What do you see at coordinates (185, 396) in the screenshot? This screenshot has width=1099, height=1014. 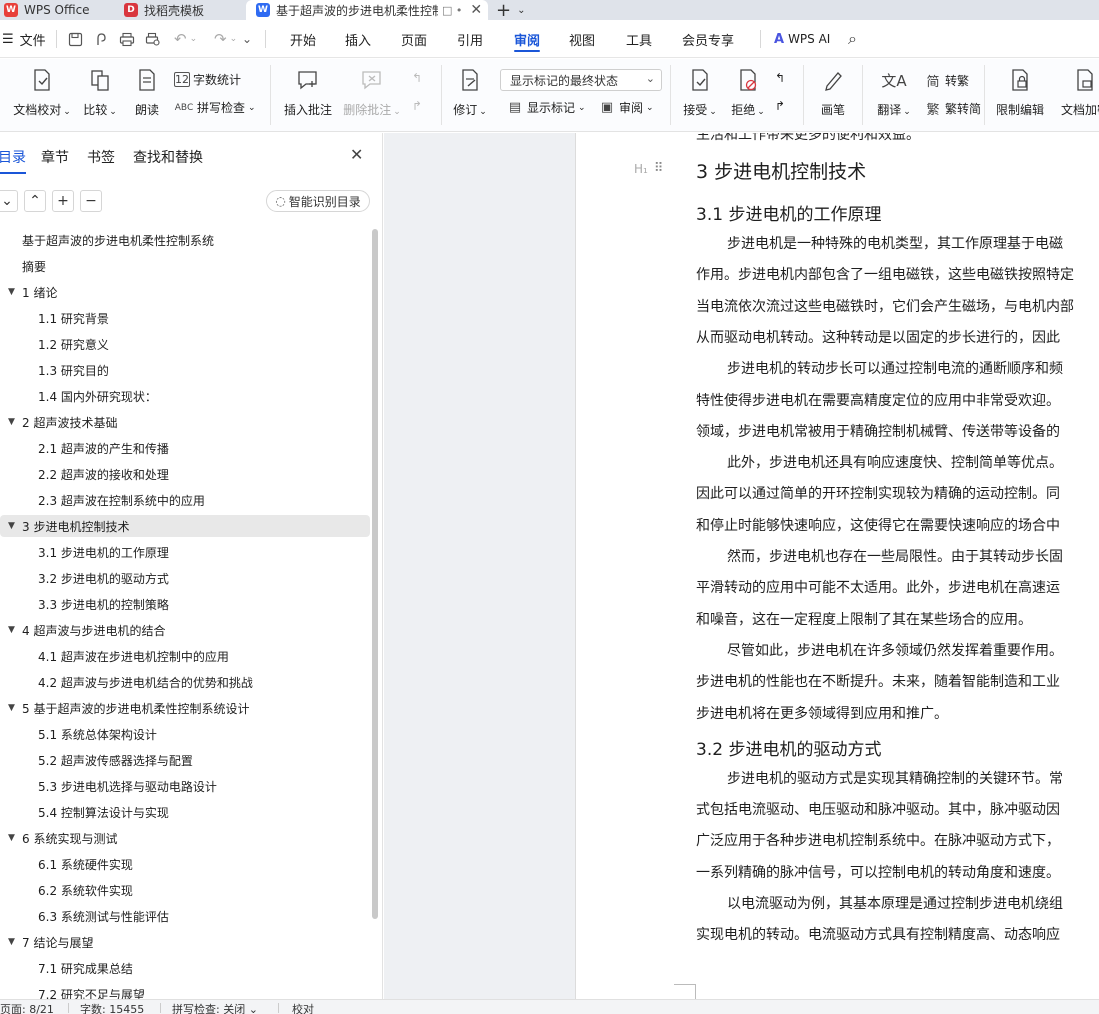 I see `toc-item: 1.4 国内外研究现状：` at bounding box center [185, 396].